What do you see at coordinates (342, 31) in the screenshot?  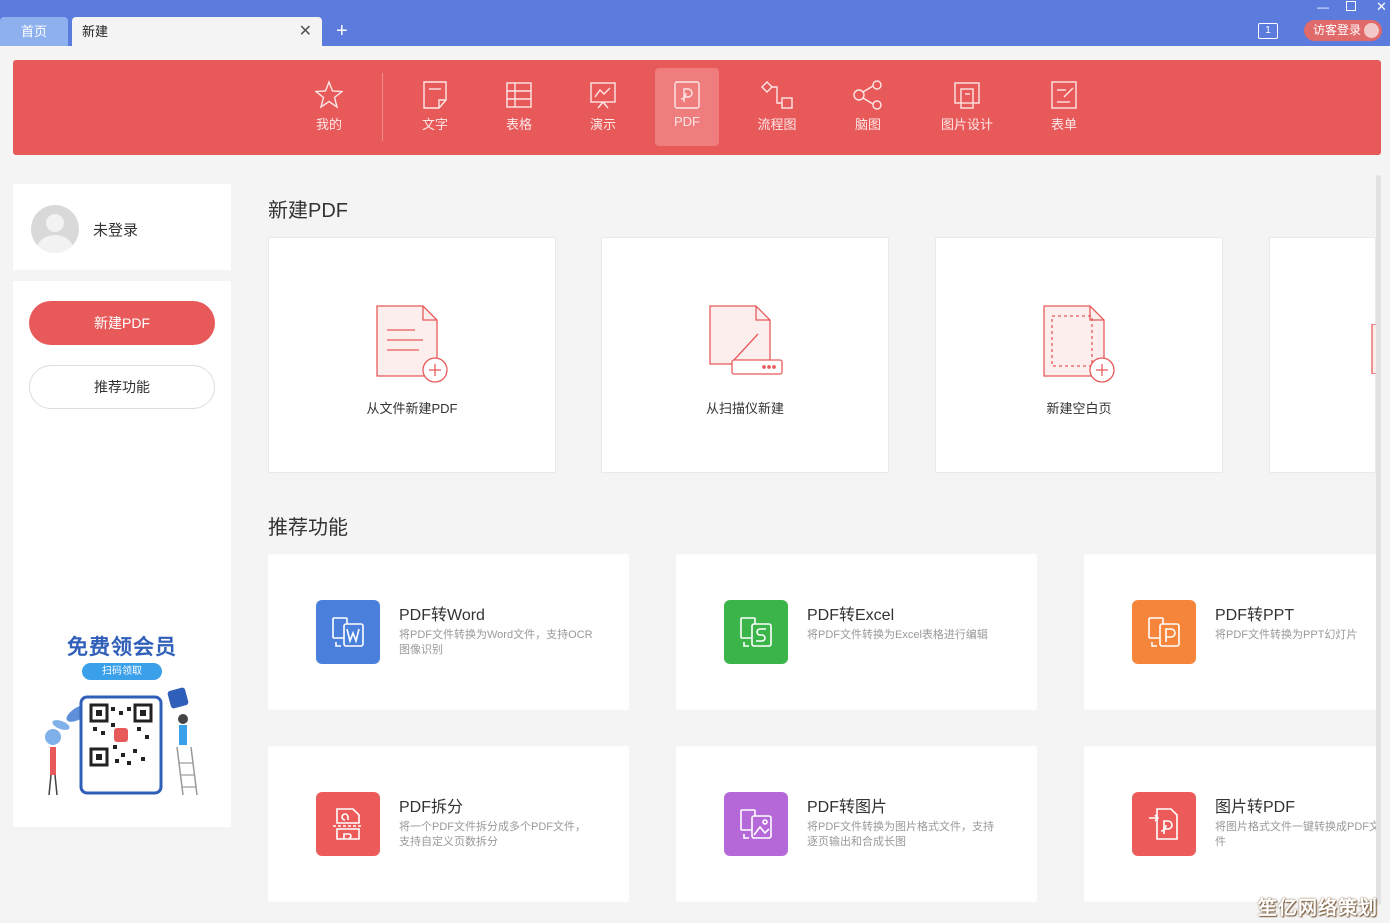 I see `add-tab-icon: +` at bounding box center [342, 31].